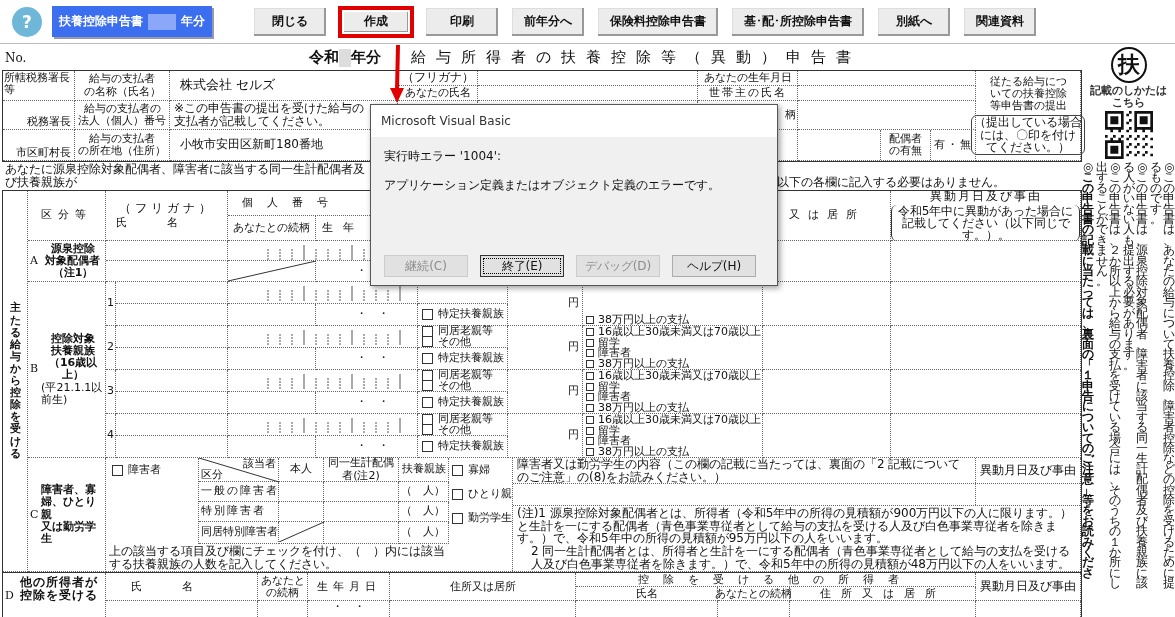 The width and height of the screenshot is (1175, 617). I want to click on payer-address-label: 給与の支払者 の所在地（住所）, so click(122, 145).